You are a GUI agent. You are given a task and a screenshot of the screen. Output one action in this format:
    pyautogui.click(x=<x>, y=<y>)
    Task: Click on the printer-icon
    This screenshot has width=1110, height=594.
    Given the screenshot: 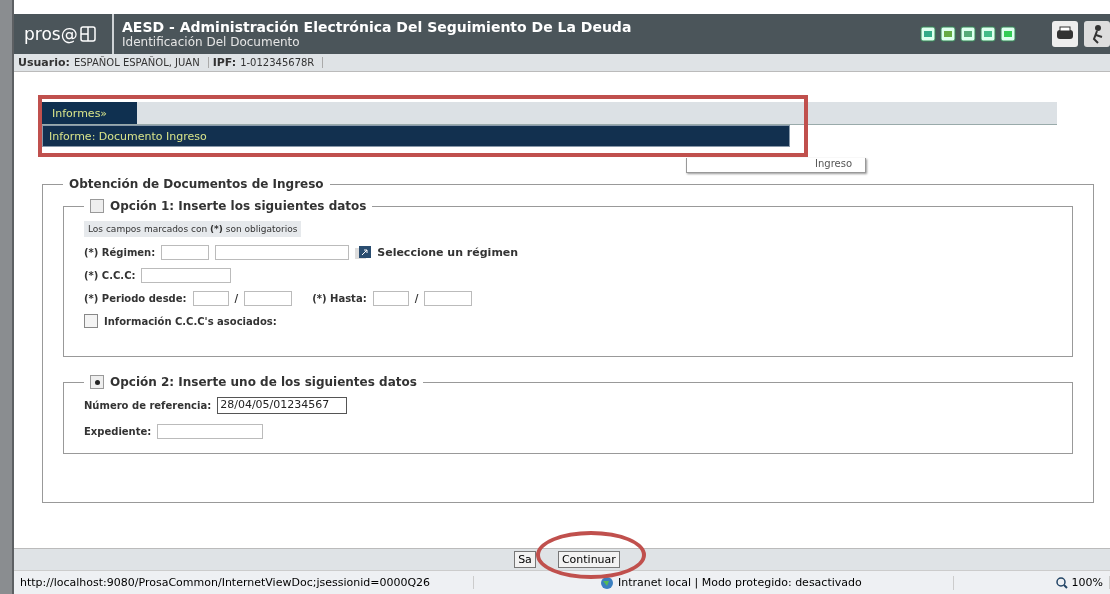 What is the action you would take?
    pyautogui.click(x=1065, y=34)
    